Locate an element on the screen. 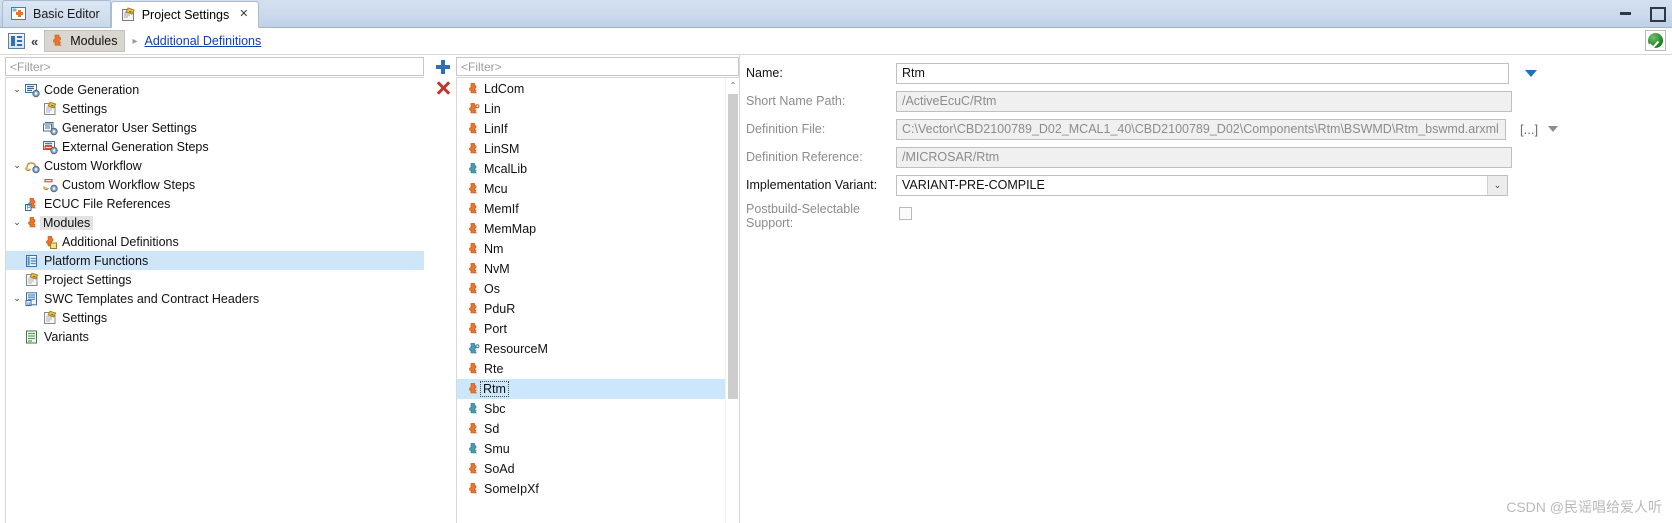 The width and height of the screenshot is (1672, 523). module-list-item-someipxf: SomeIpXf is located at coordinates (591, 489).